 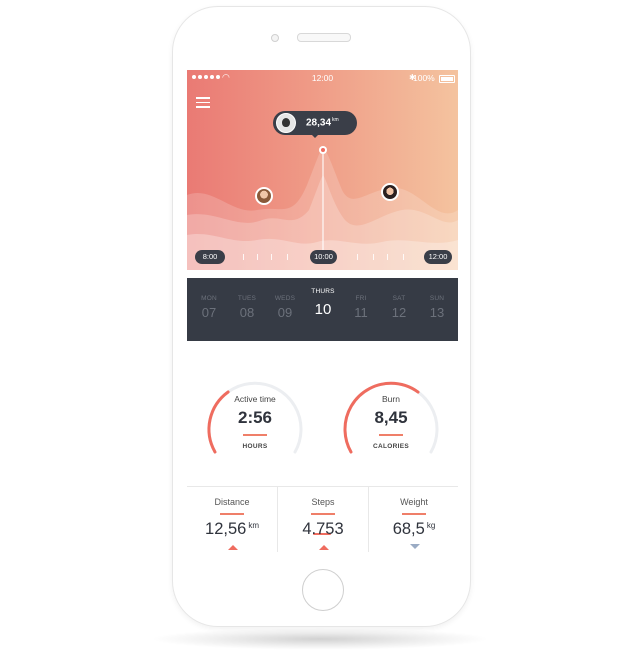 What do you see at coordinates (447, 79) in the screenshot?
I see `battery-icon` at bounding box center [447, 79].